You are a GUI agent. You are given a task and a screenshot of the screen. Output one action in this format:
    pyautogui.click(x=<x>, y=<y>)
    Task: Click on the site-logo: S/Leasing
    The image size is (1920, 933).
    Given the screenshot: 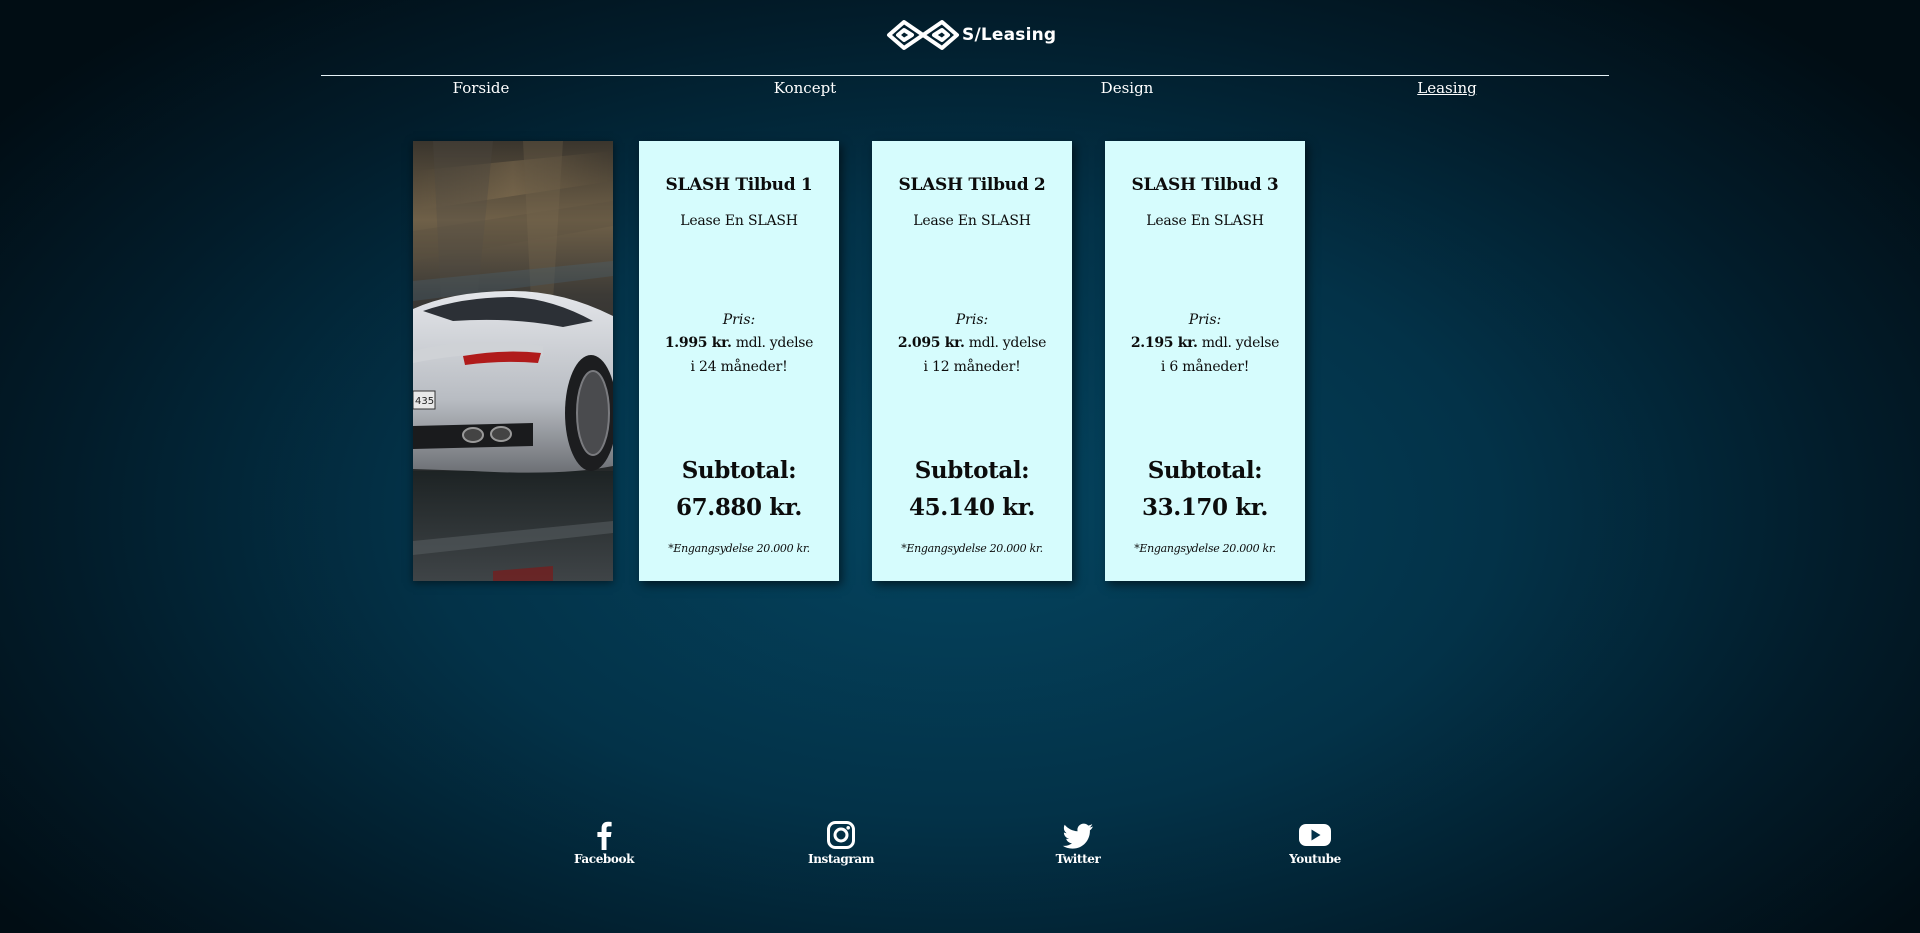 What is the action you would take?
    pyautogui.click(x=971, y=35)
    